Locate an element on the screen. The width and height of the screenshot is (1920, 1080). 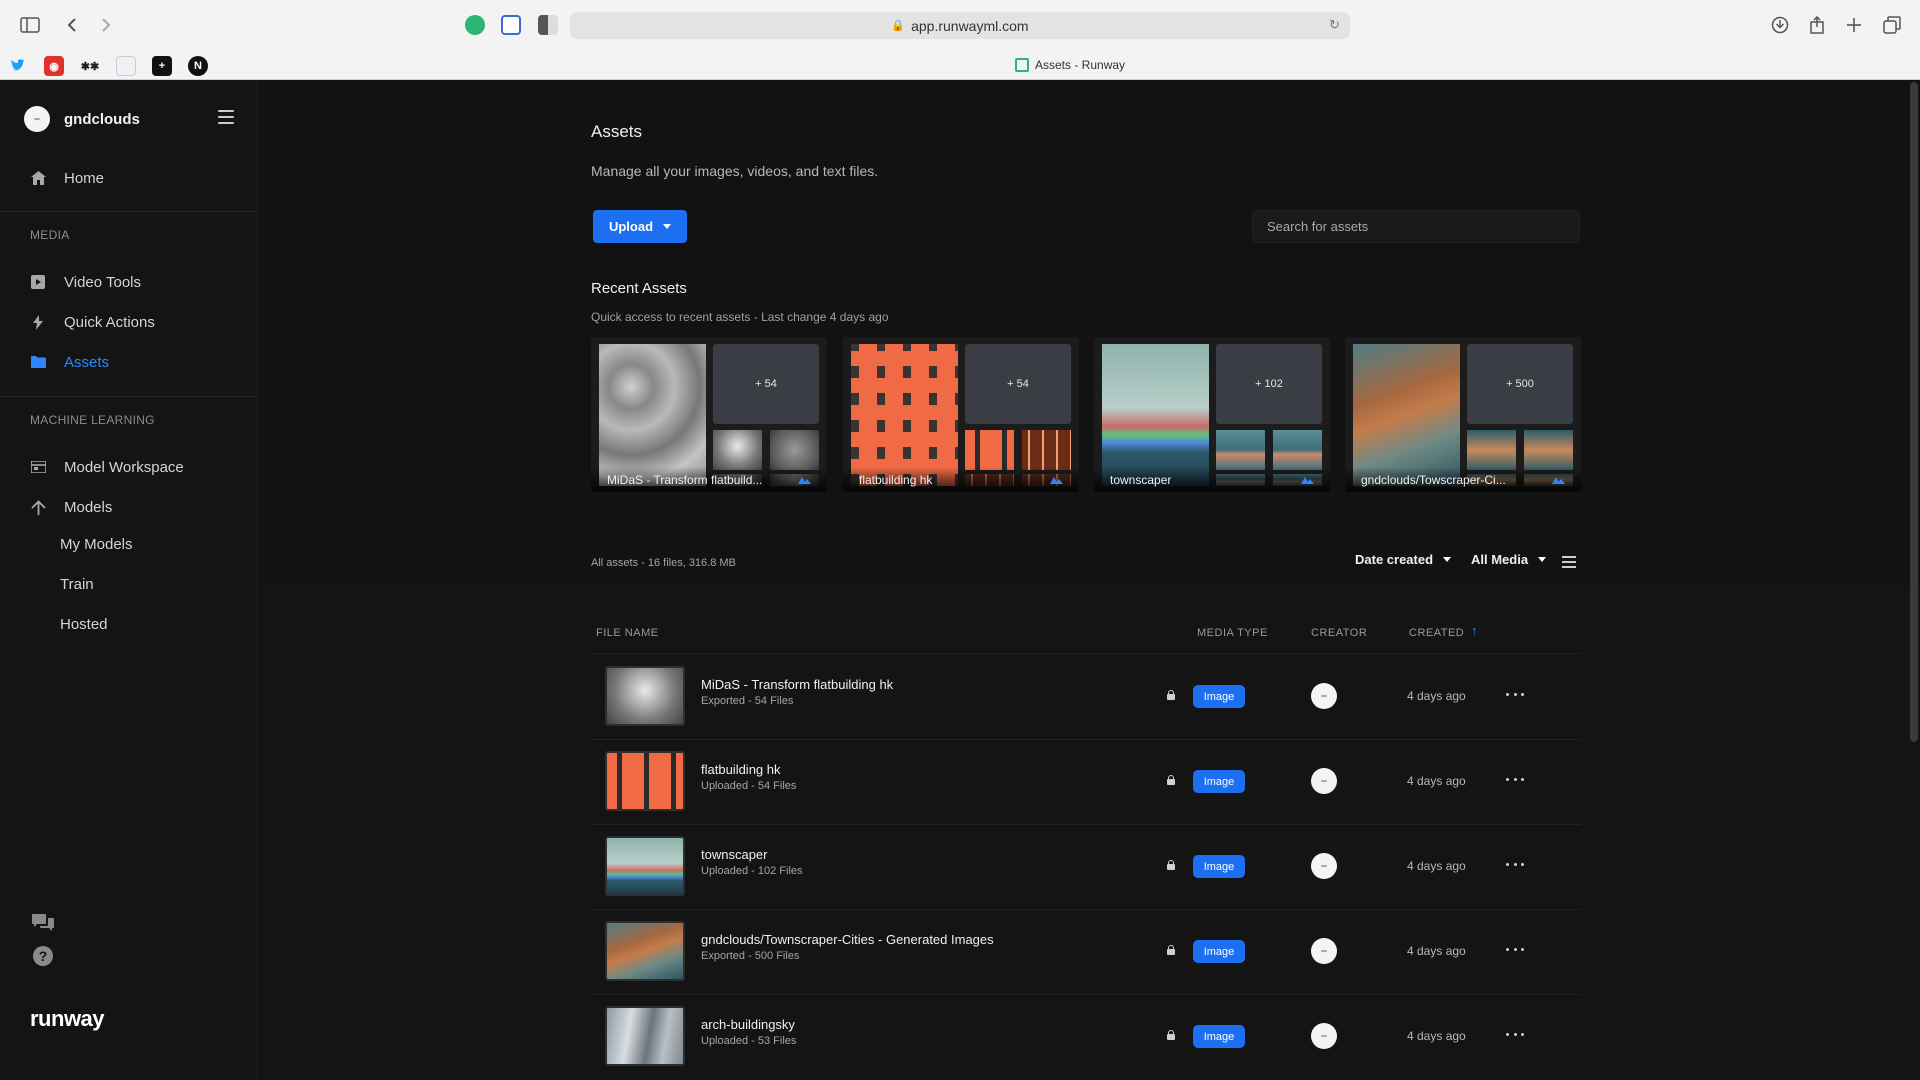
sidebar-item-video-tools: Video Tools is located at coordinates (85, 282).